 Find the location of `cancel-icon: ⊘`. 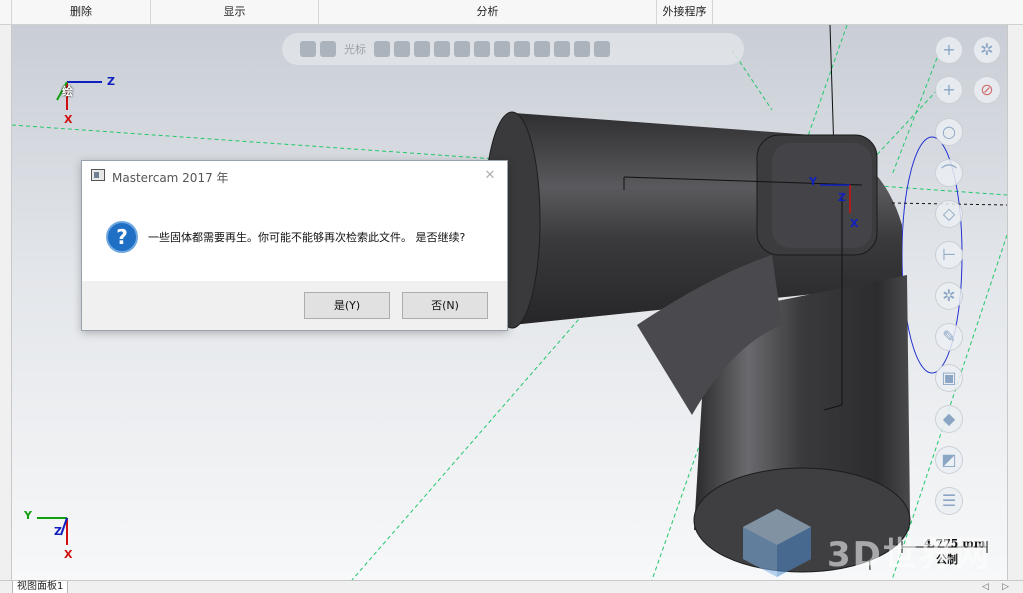

cancel-icon: ⊘ is located at coordinates (987, 90).